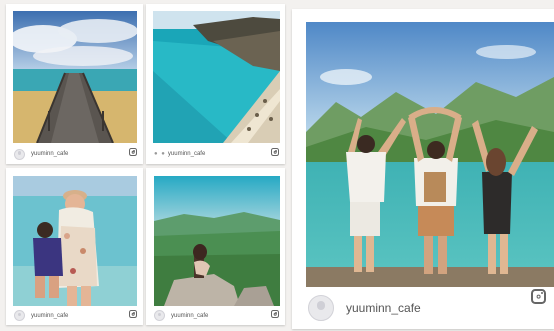 Image resolution: width=554 pixels, height=331 pixels. What do you see at coordinates (75, 241) in the screenshot?
I see `post-photo-mother-daughter` at bounding box center [75, 241].